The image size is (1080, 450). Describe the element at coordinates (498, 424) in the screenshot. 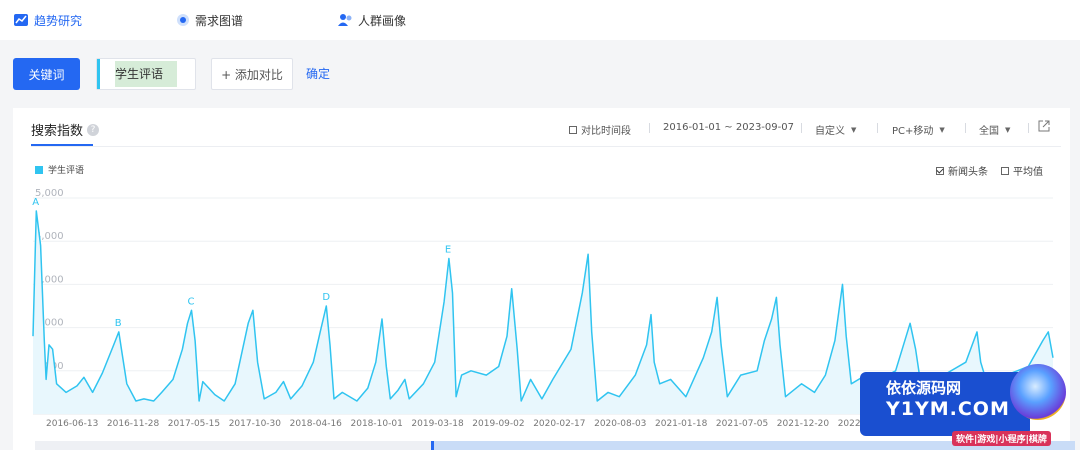

I see `x-tick-label: 2019-09-02` at that location.